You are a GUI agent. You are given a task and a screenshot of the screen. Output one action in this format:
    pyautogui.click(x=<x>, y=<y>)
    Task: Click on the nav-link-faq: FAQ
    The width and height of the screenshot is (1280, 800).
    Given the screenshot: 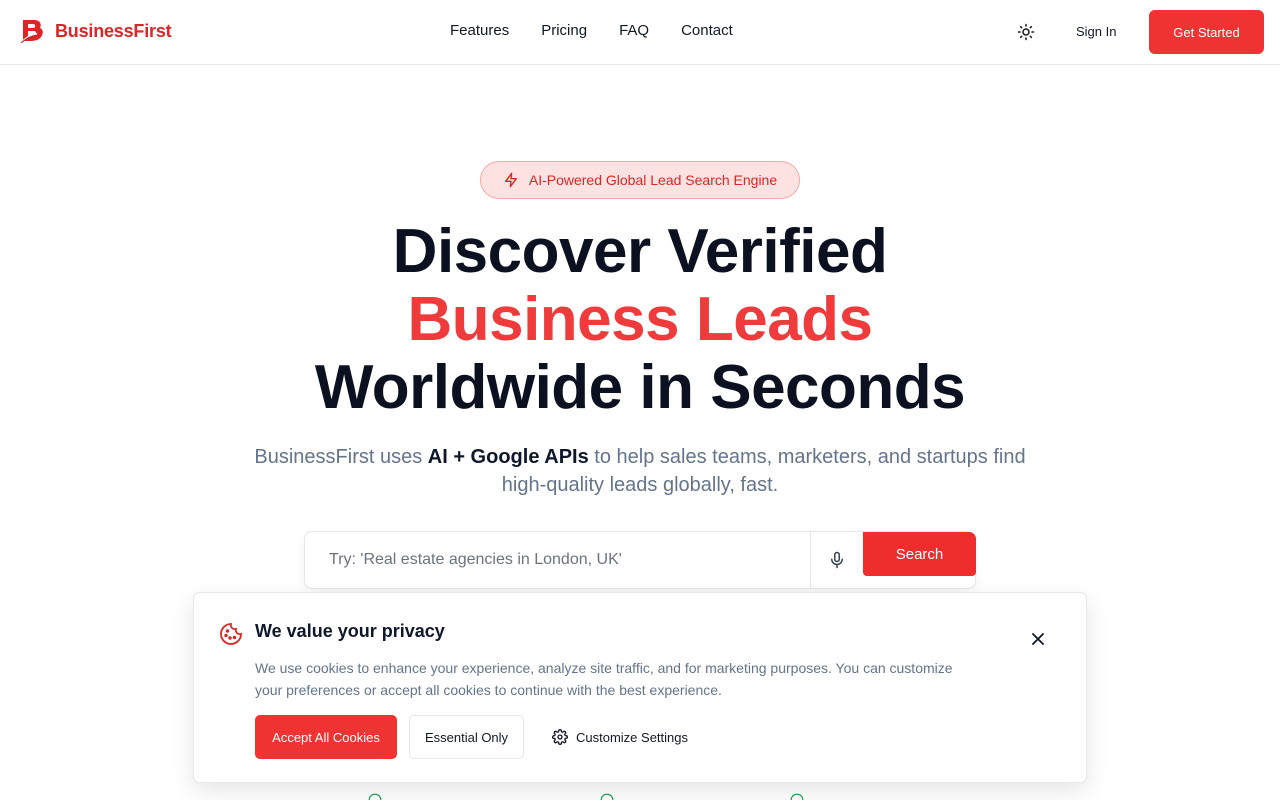 What is the action you would take?
    pyautogui.click(x=634, y=30)
    